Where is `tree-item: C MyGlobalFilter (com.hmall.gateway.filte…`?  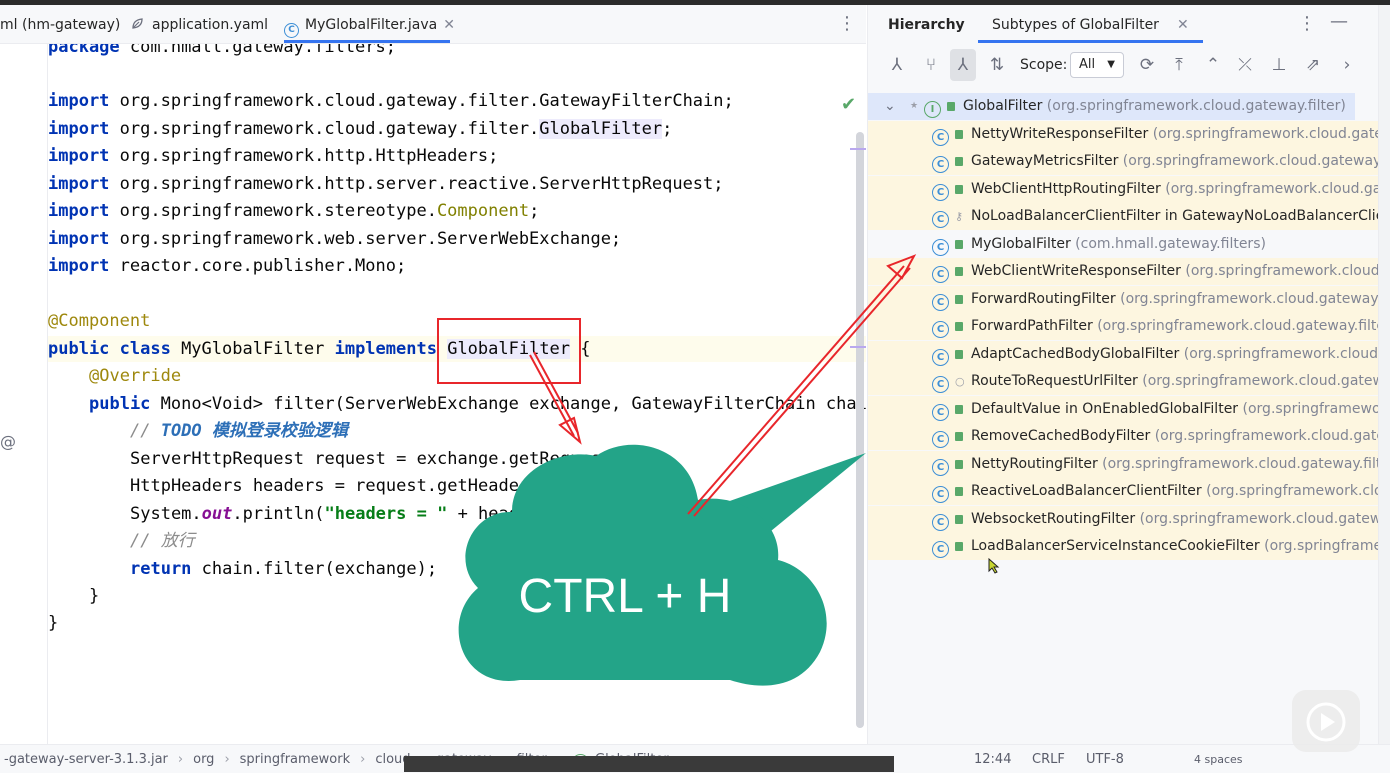
tree-item: C MyGlobalFilter (com.hmall.gateway.filte… is located at coordinates (1123, 244).